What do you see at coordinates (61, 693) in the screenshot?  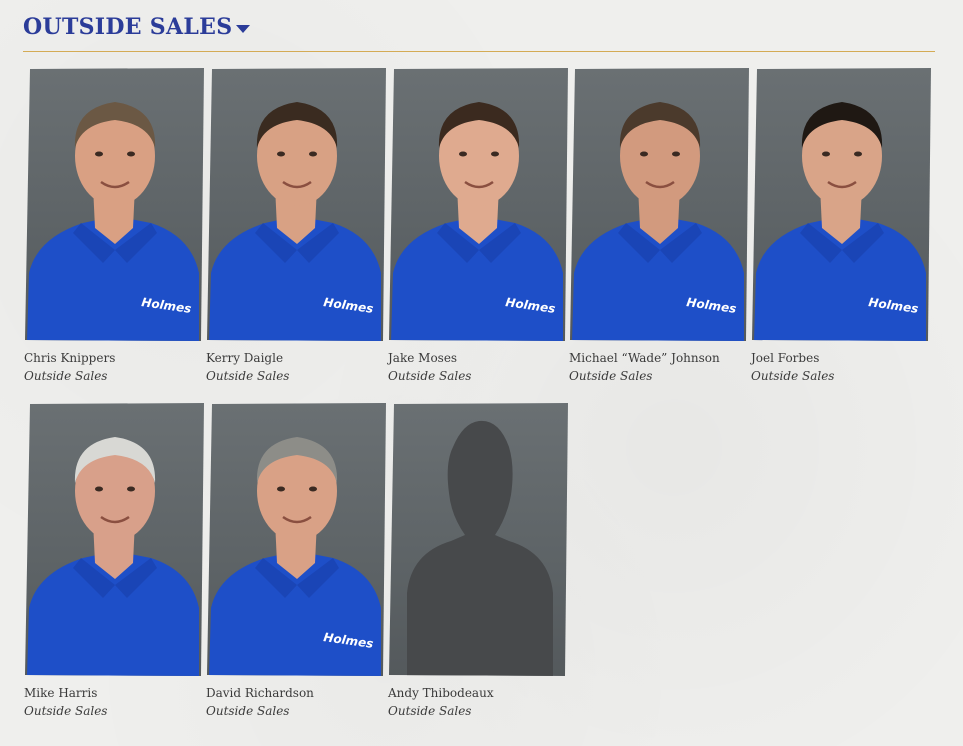 I see `staff-name: Mike Harris` at bounding box center [61, 693].